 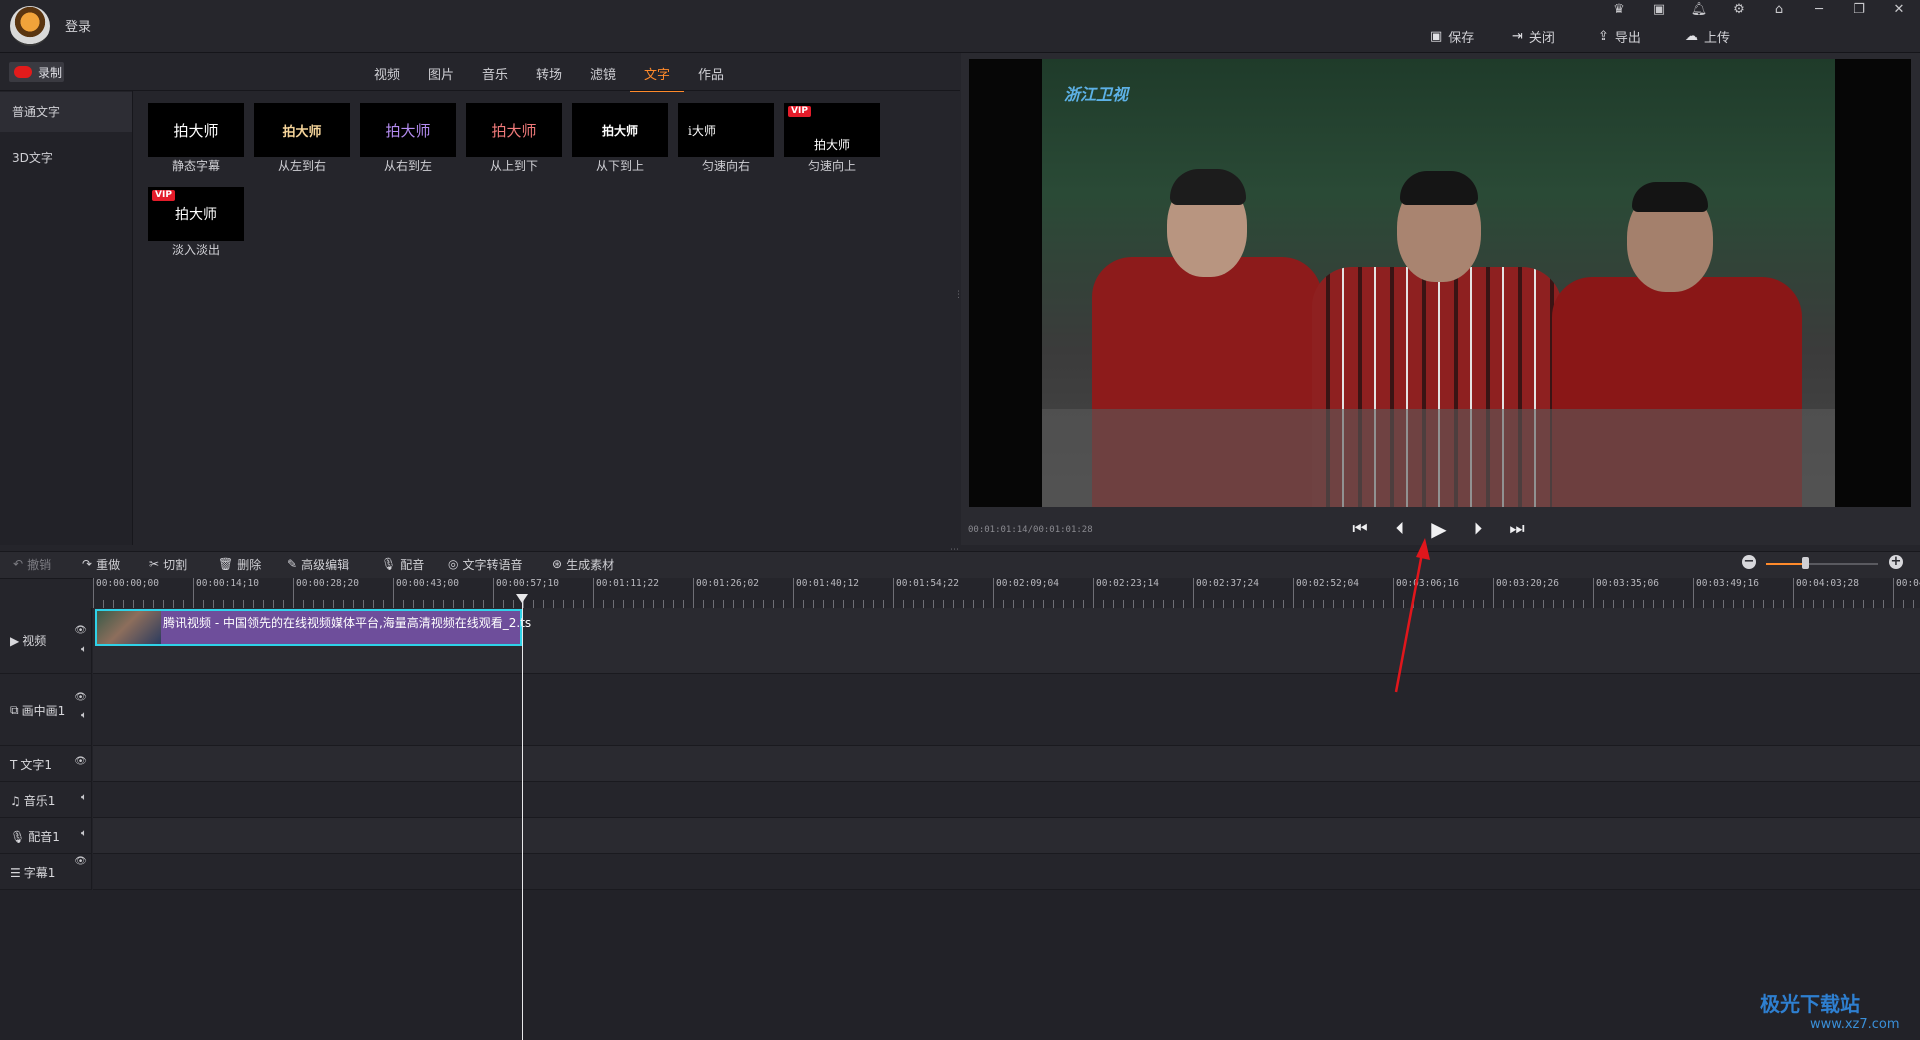 What do you see at coordinates (15, 640) in the screenshot?
I see `video-track-icon: ▶` at bounding box center [15, 640].